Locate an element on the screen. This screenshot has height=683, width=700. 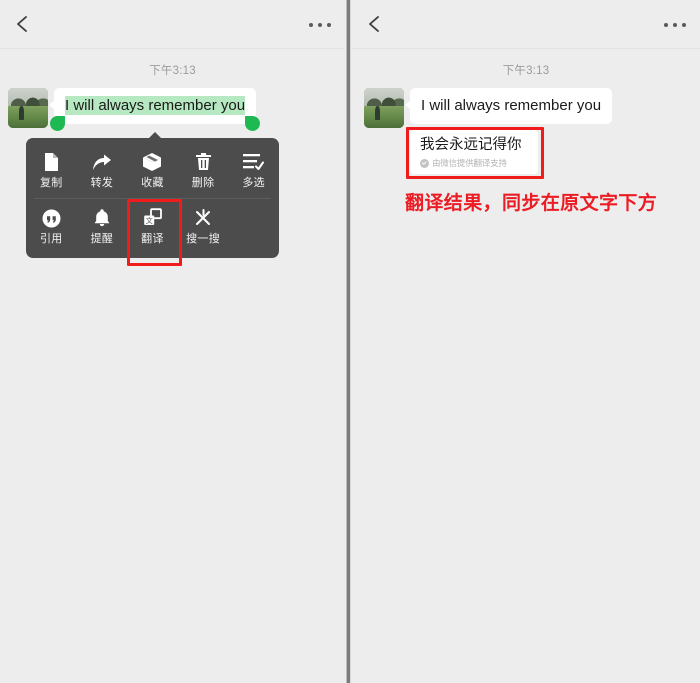
context-menu-label: 删除 is located at coordinates (203, 183).